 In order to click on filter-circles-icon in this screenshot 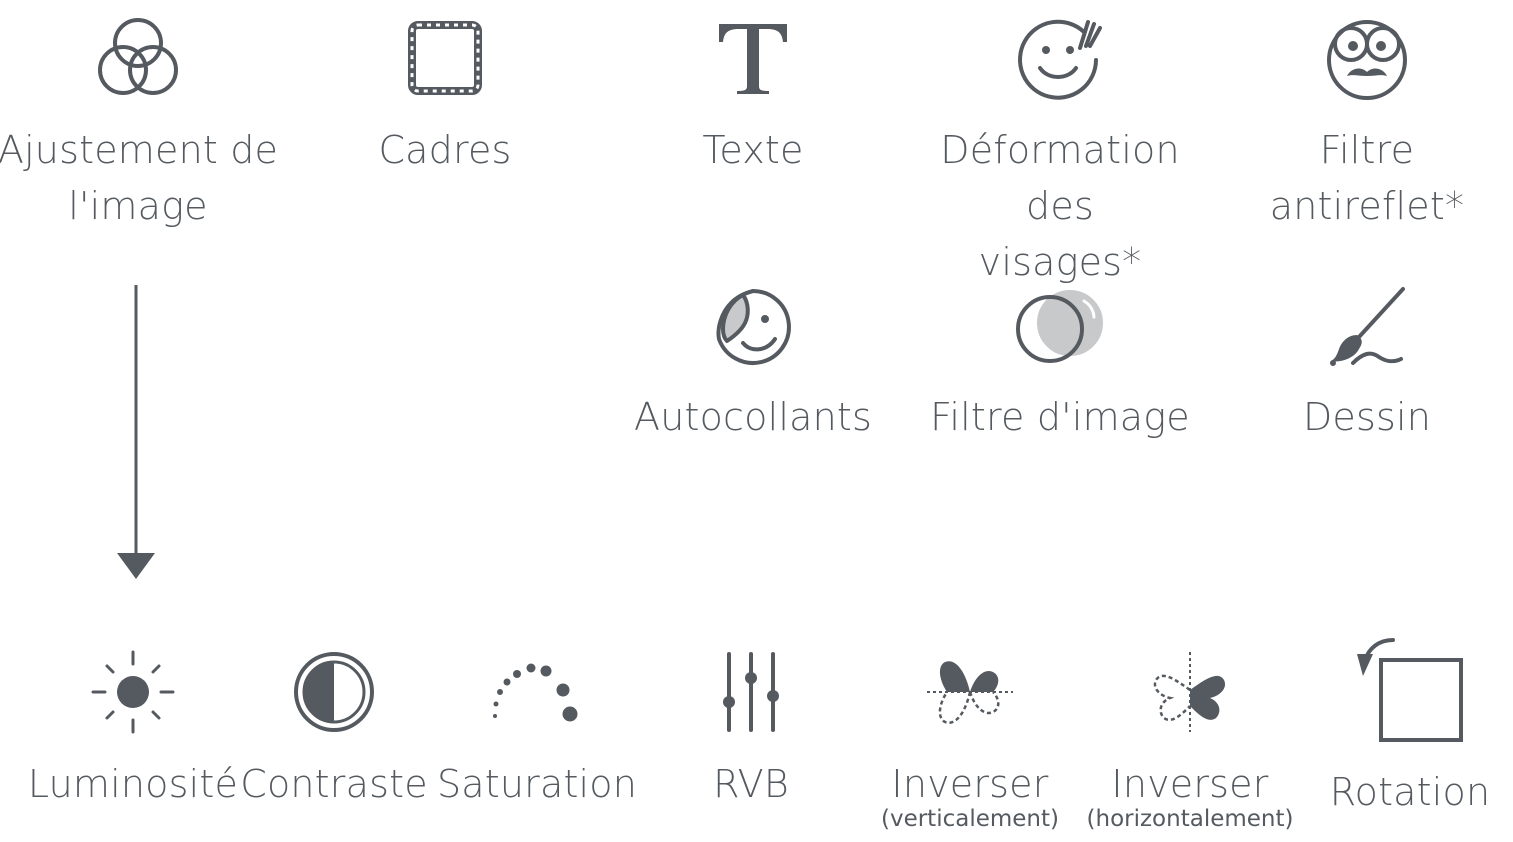, I will do `click(1059, 326)`.